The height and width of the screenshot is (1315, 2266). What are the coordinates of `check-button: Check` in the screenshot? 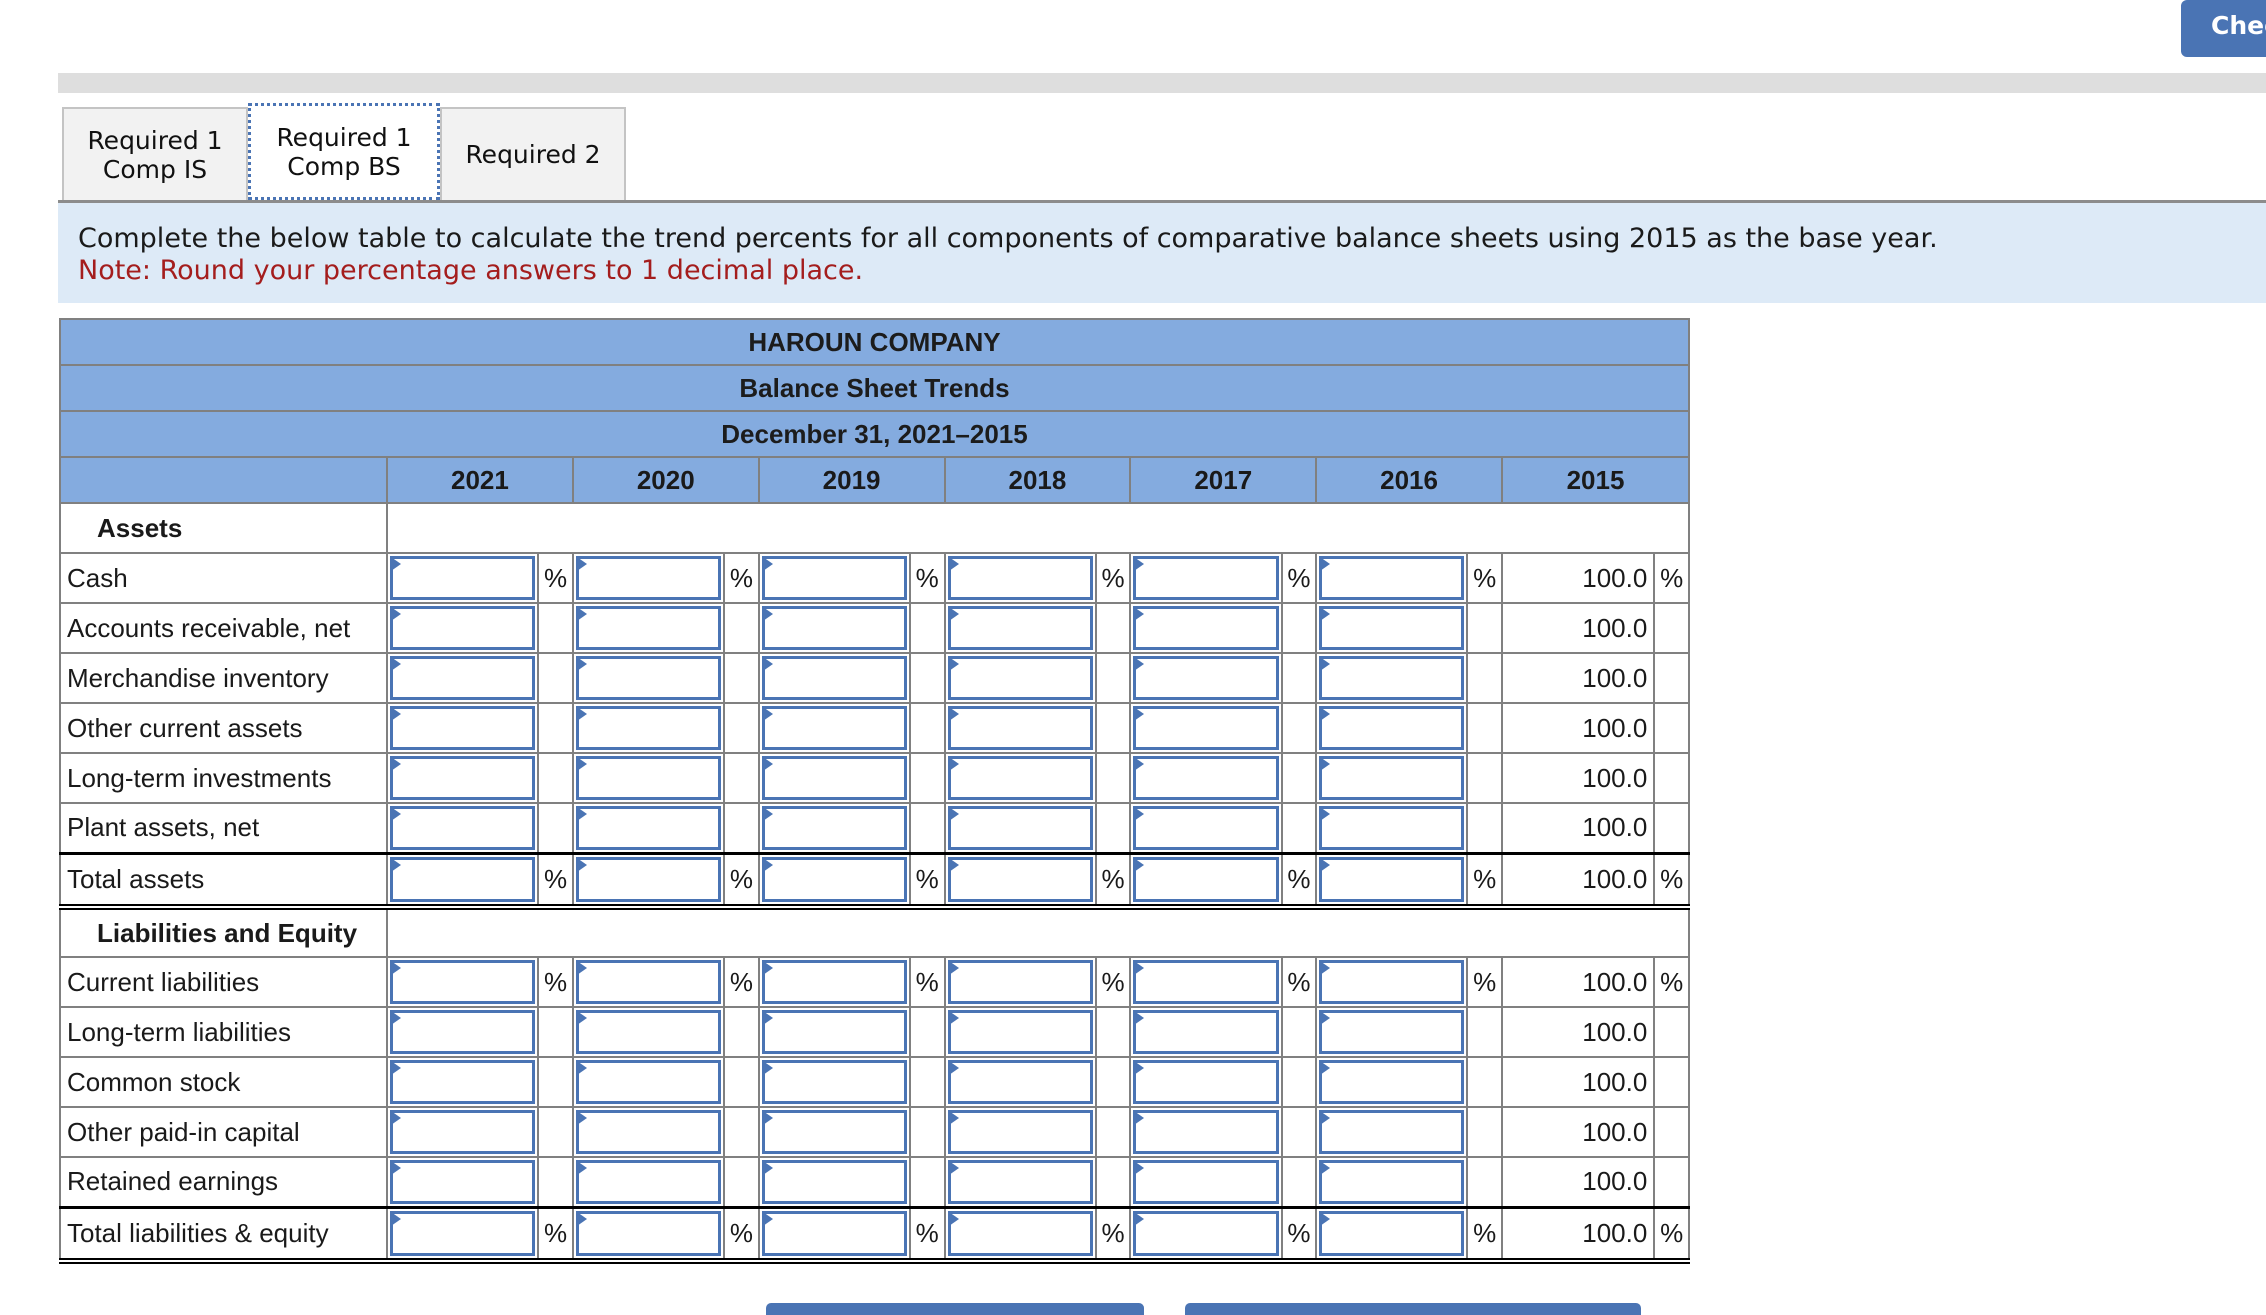 It's located at (2223, 28).